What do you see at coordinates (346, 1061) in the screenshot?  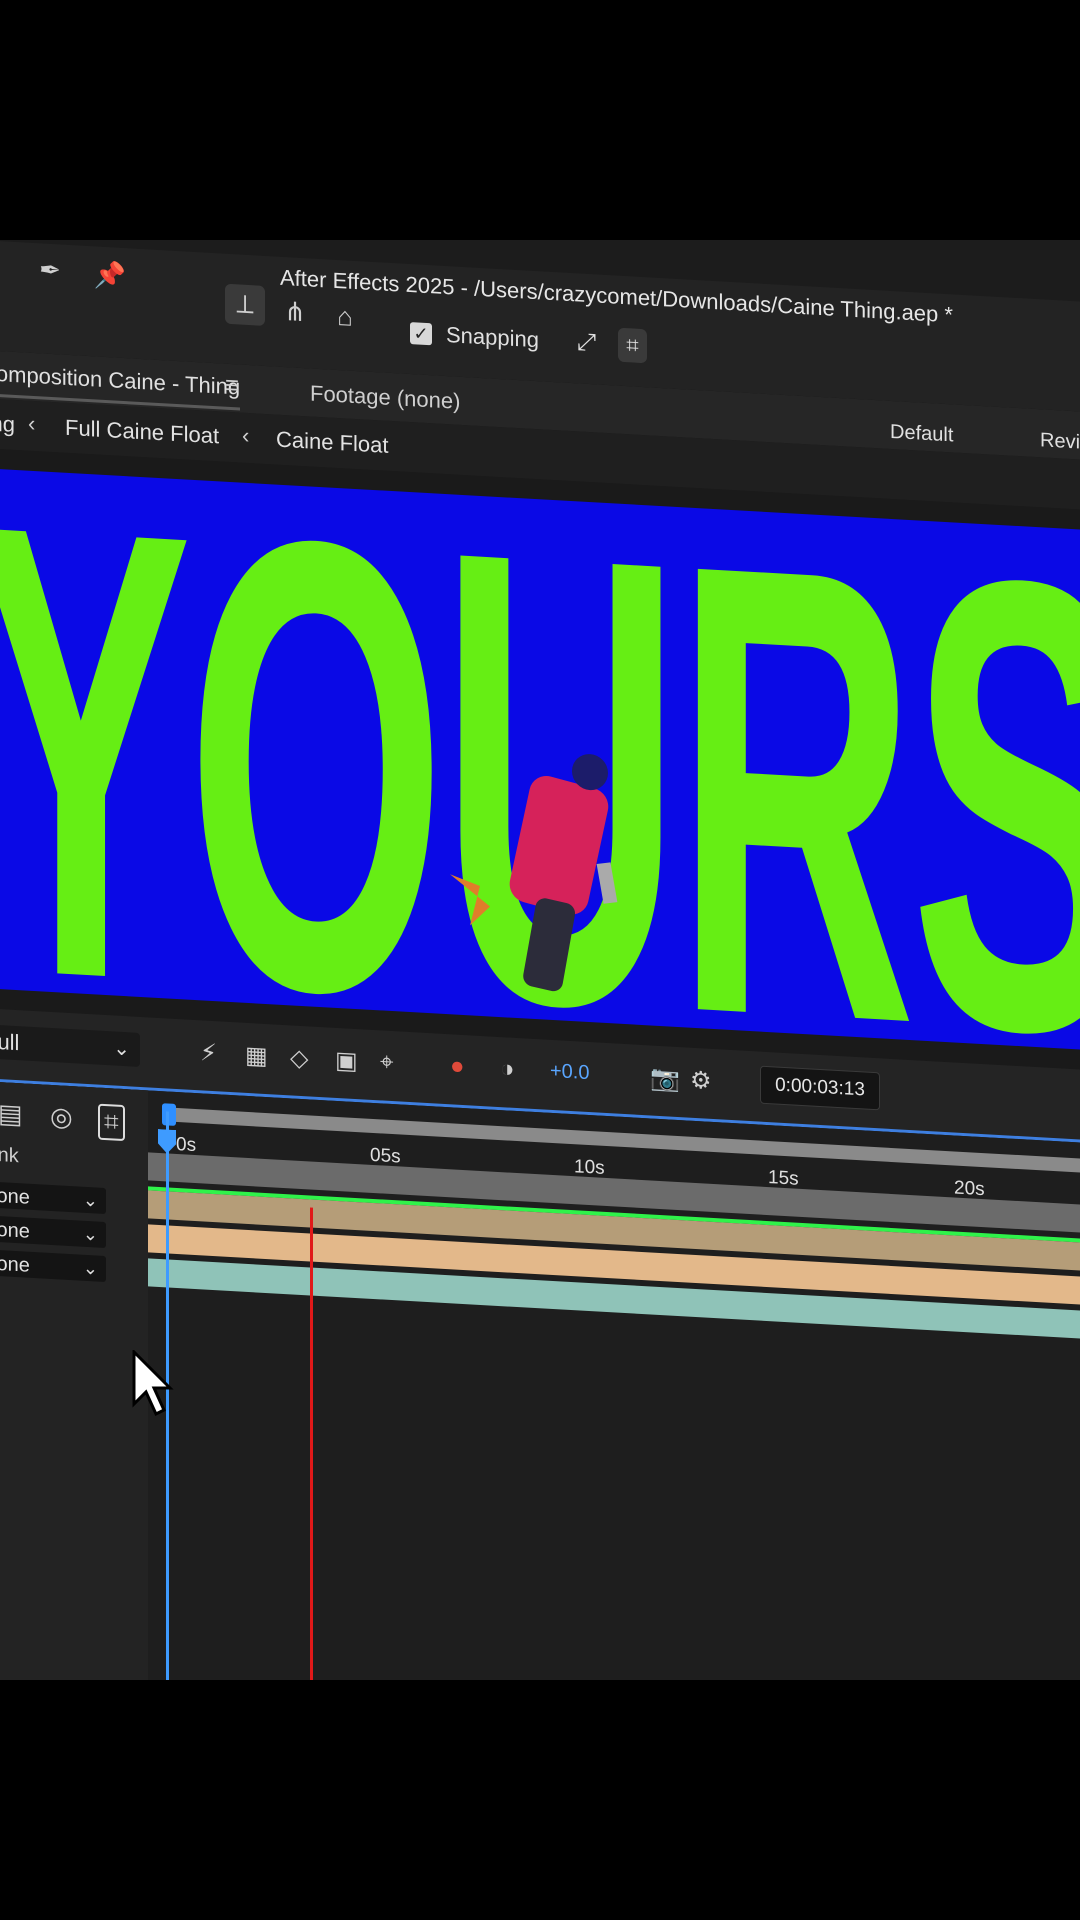 I see `region-of-interest-icon: ▣` at bounding box center [346, 1061].